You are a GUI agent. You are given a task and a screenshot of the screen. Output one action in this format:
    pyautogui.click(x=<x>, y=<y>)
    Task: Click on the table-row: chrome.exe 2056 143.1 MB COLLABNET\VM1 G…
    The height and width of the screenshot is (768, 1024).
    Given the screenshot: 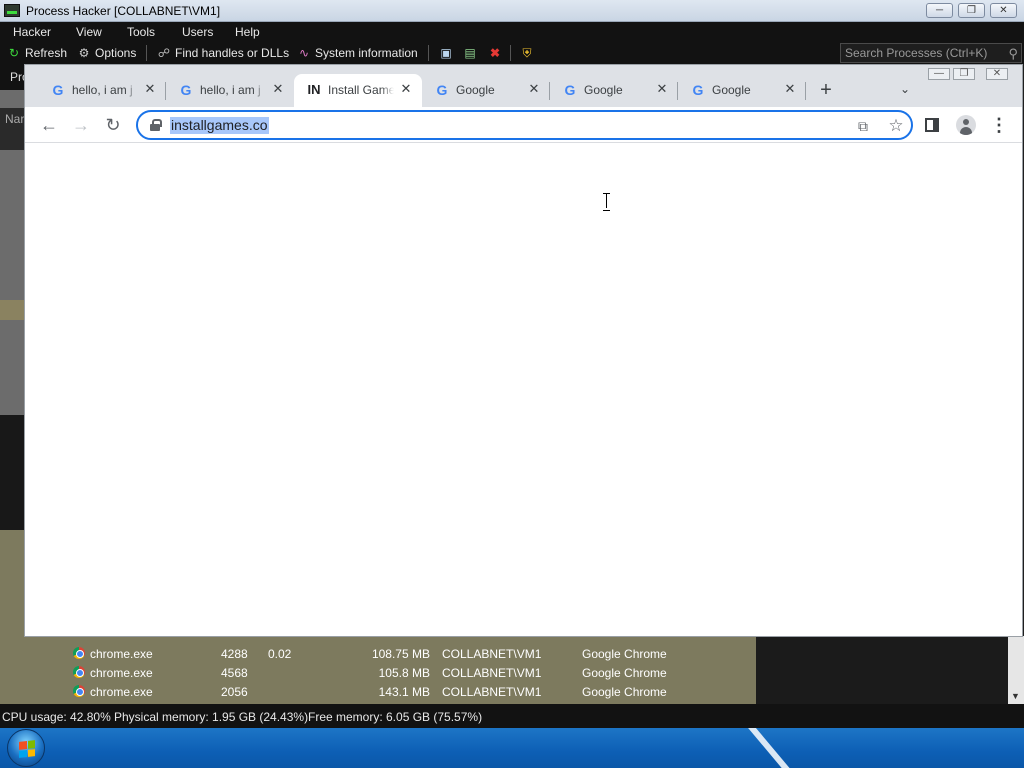 What is the action you would take?
    pyautogui.click(x=378, y=691)
    